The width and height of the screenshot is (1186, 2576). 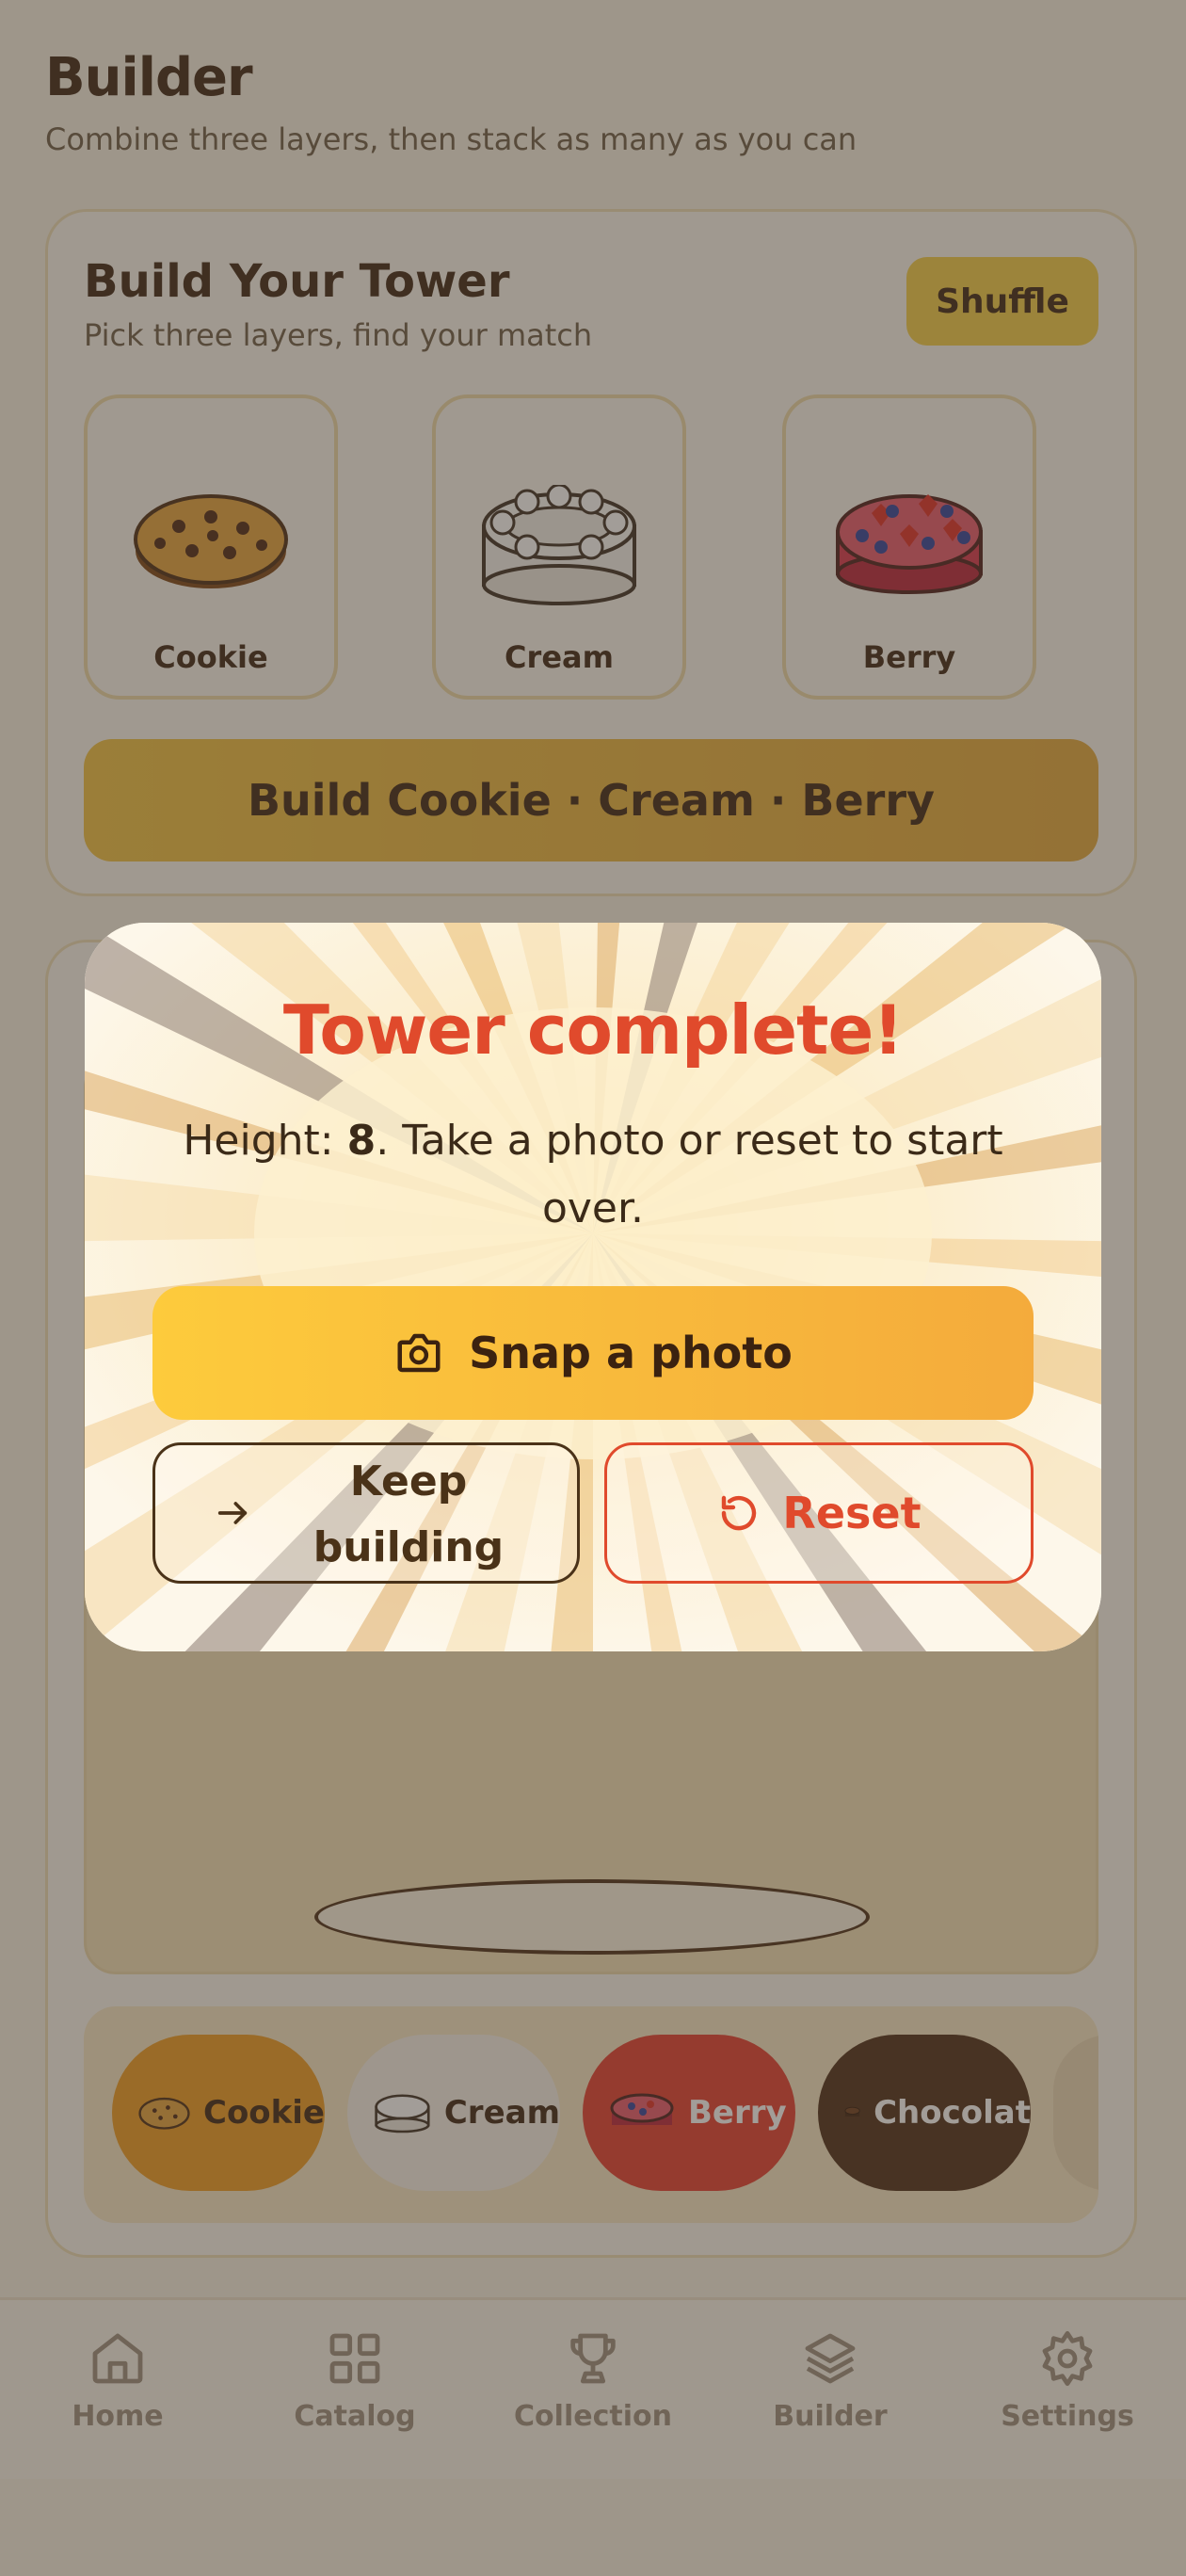 I want to click on snap-photo-button: Snap a photo, so click(x=593, y=1353).